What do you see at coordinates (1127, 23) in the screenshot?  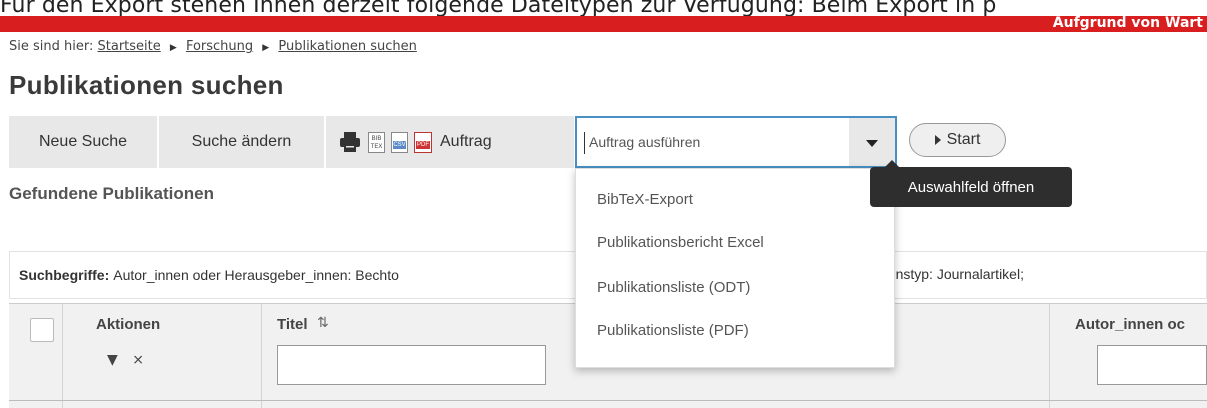 I see `banner-text: Aufgrund von Wart` at bounding box center [1127, 23].